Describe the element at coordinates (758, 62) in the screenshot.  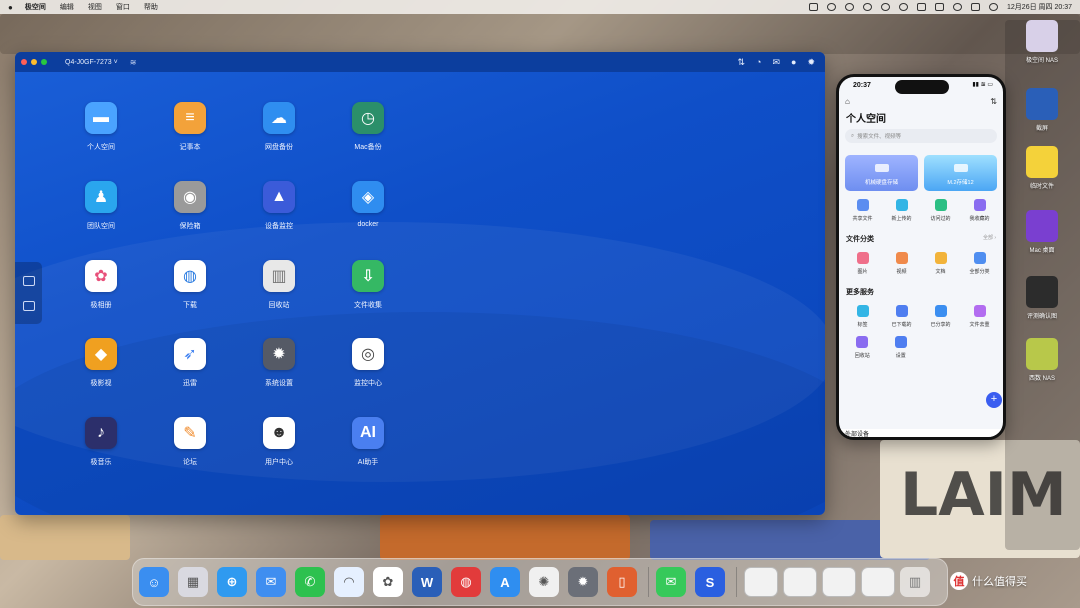
I see `speed-icon: ◔` at that location.